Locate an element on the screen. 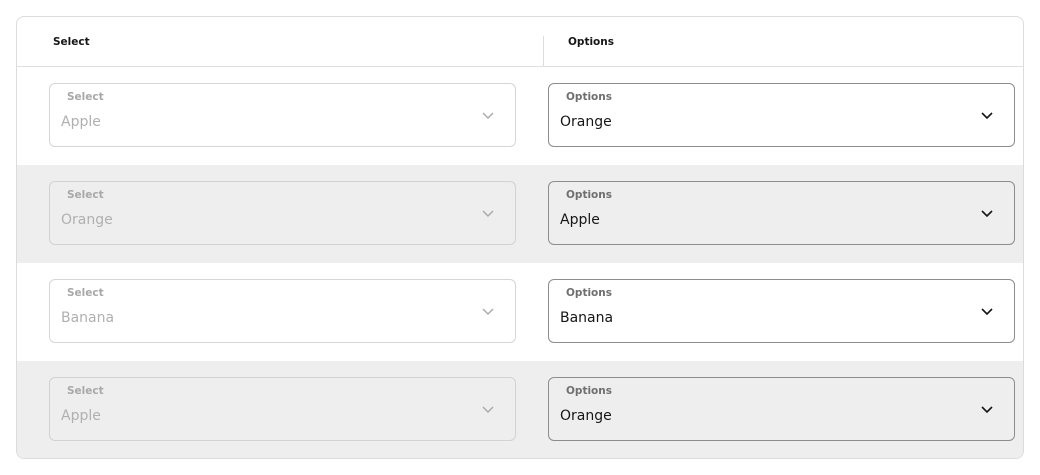 This screenshot has width=1040, height=475. select-value: Banana is located at coordinates (88, 318).